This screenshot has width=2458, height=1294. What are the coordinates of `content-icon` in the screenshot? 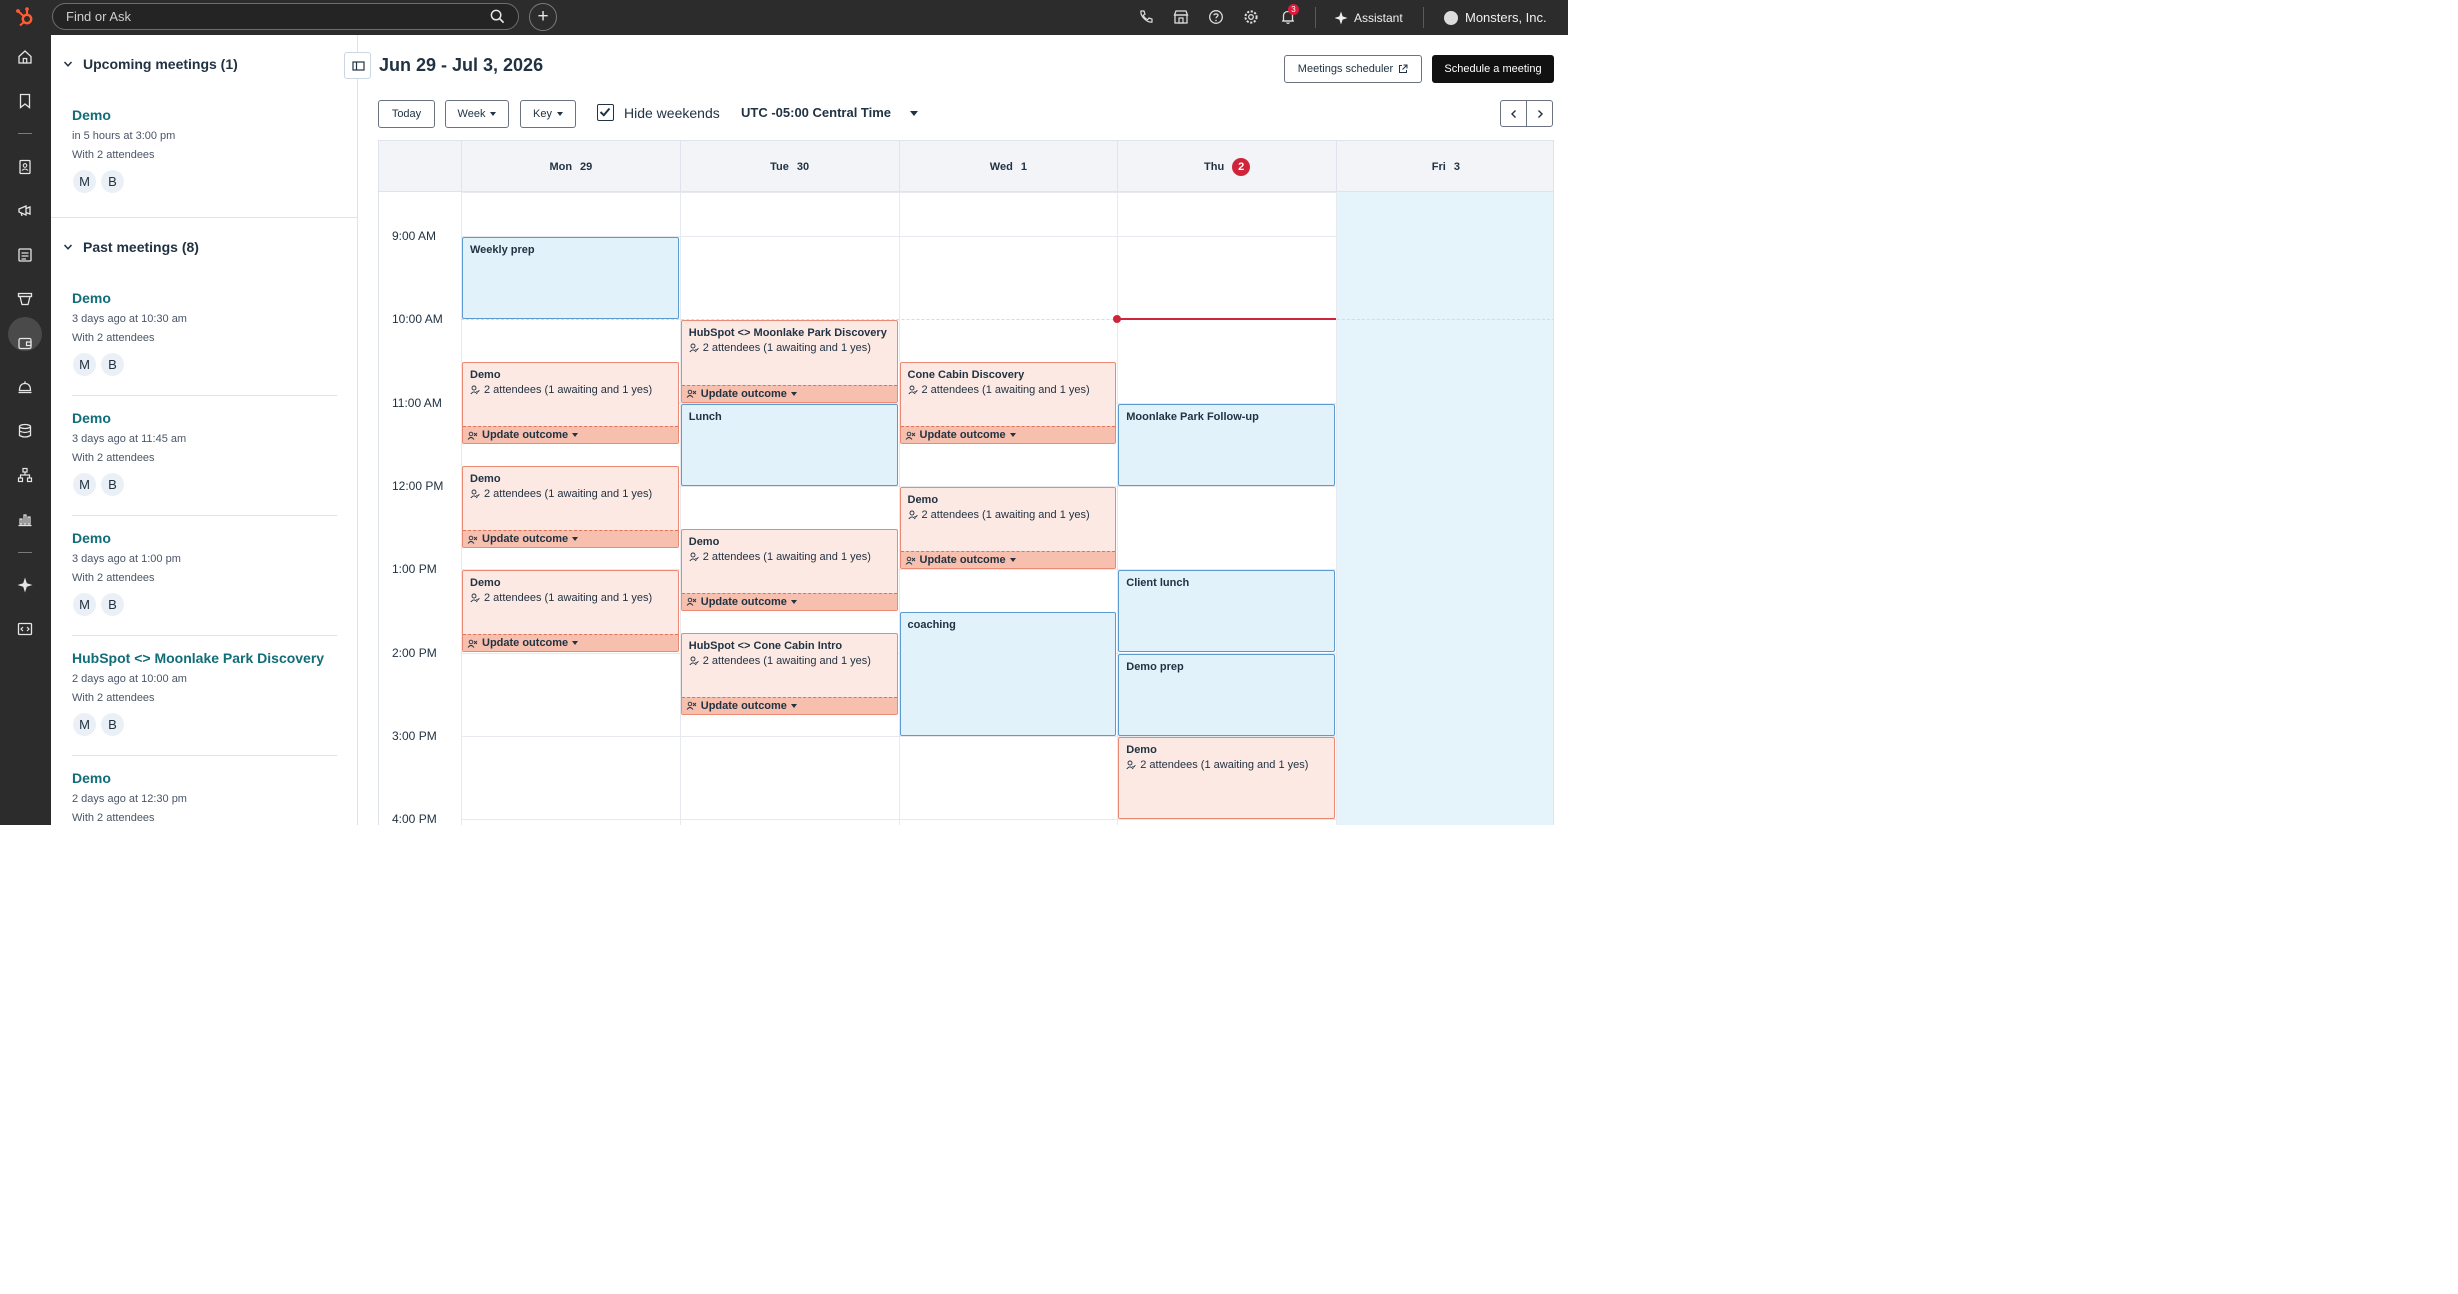 It's located at (25, 255).